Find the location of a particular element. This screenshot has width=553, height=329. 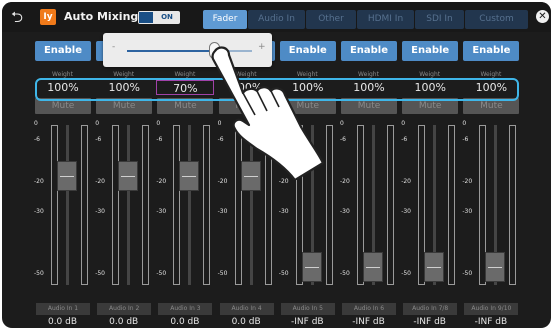

tab-fader: Fader is located at coordinates (225, 19).